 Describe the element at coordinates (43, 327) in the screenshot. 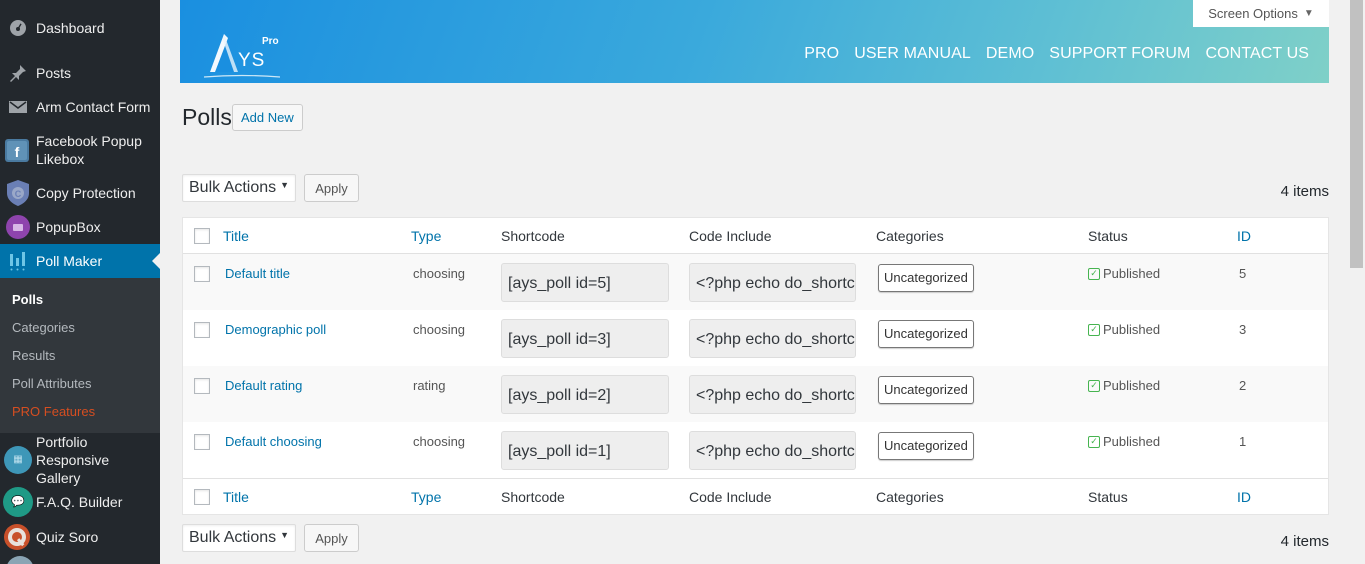

I see `submenu-categories: Categories` at that location.